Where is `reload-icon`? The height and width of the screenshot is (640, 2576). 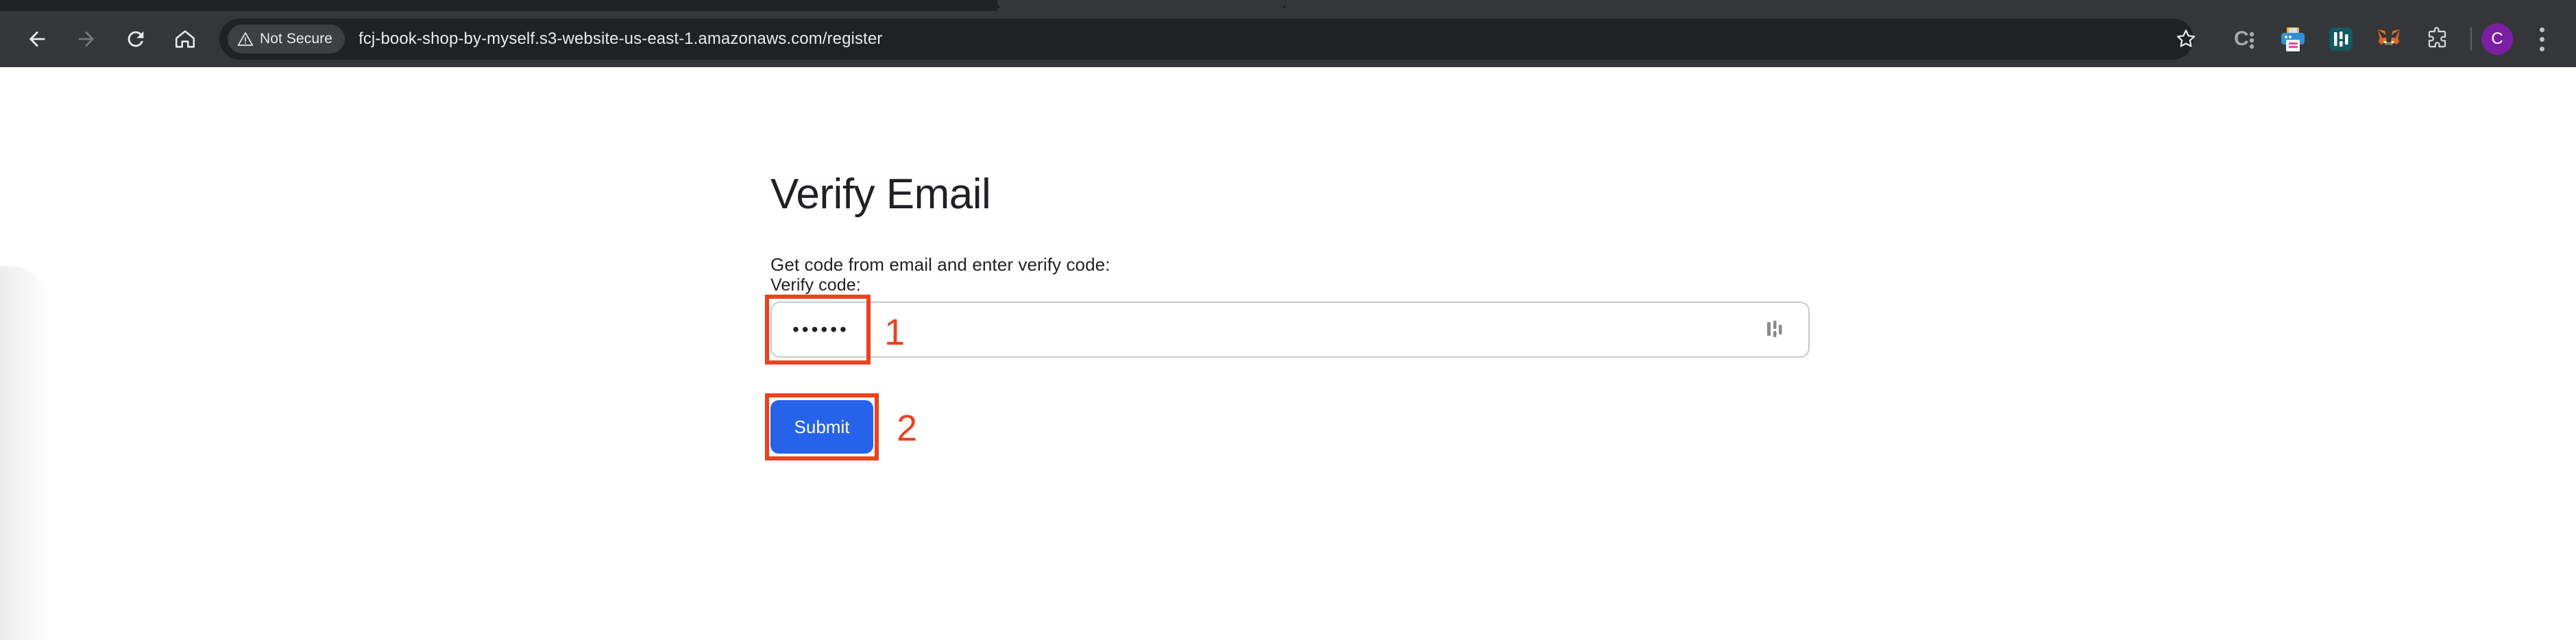
reload-icon is located at coordinates (135, 39).